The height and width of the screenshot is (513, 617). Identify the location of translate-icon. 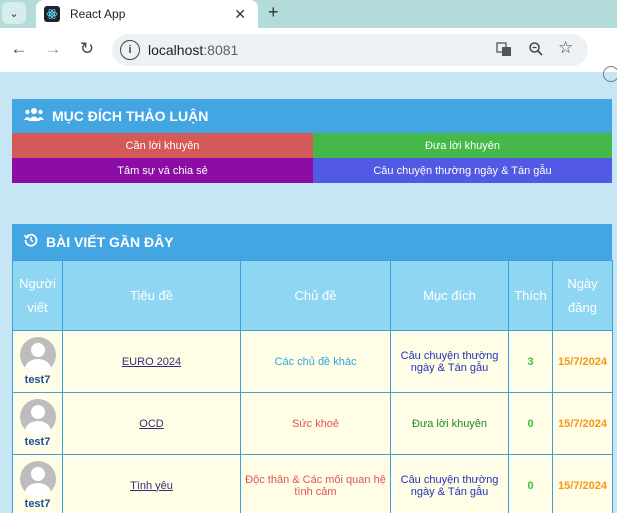
(504, 50).